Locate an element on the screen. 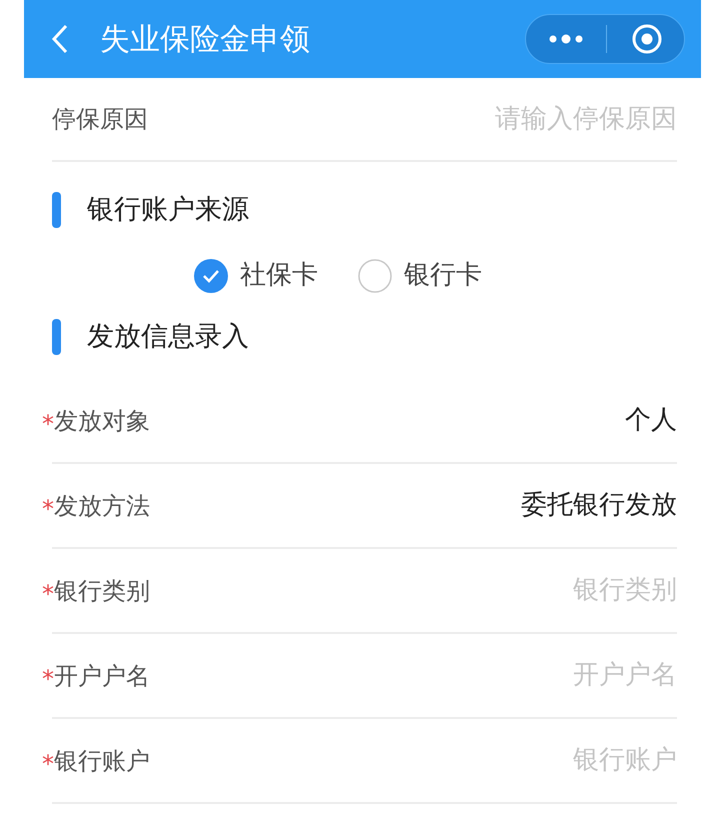 The width and height of the screenshot is (725, 832). field-label: 银行类别 is located at coordinates (102, 591).